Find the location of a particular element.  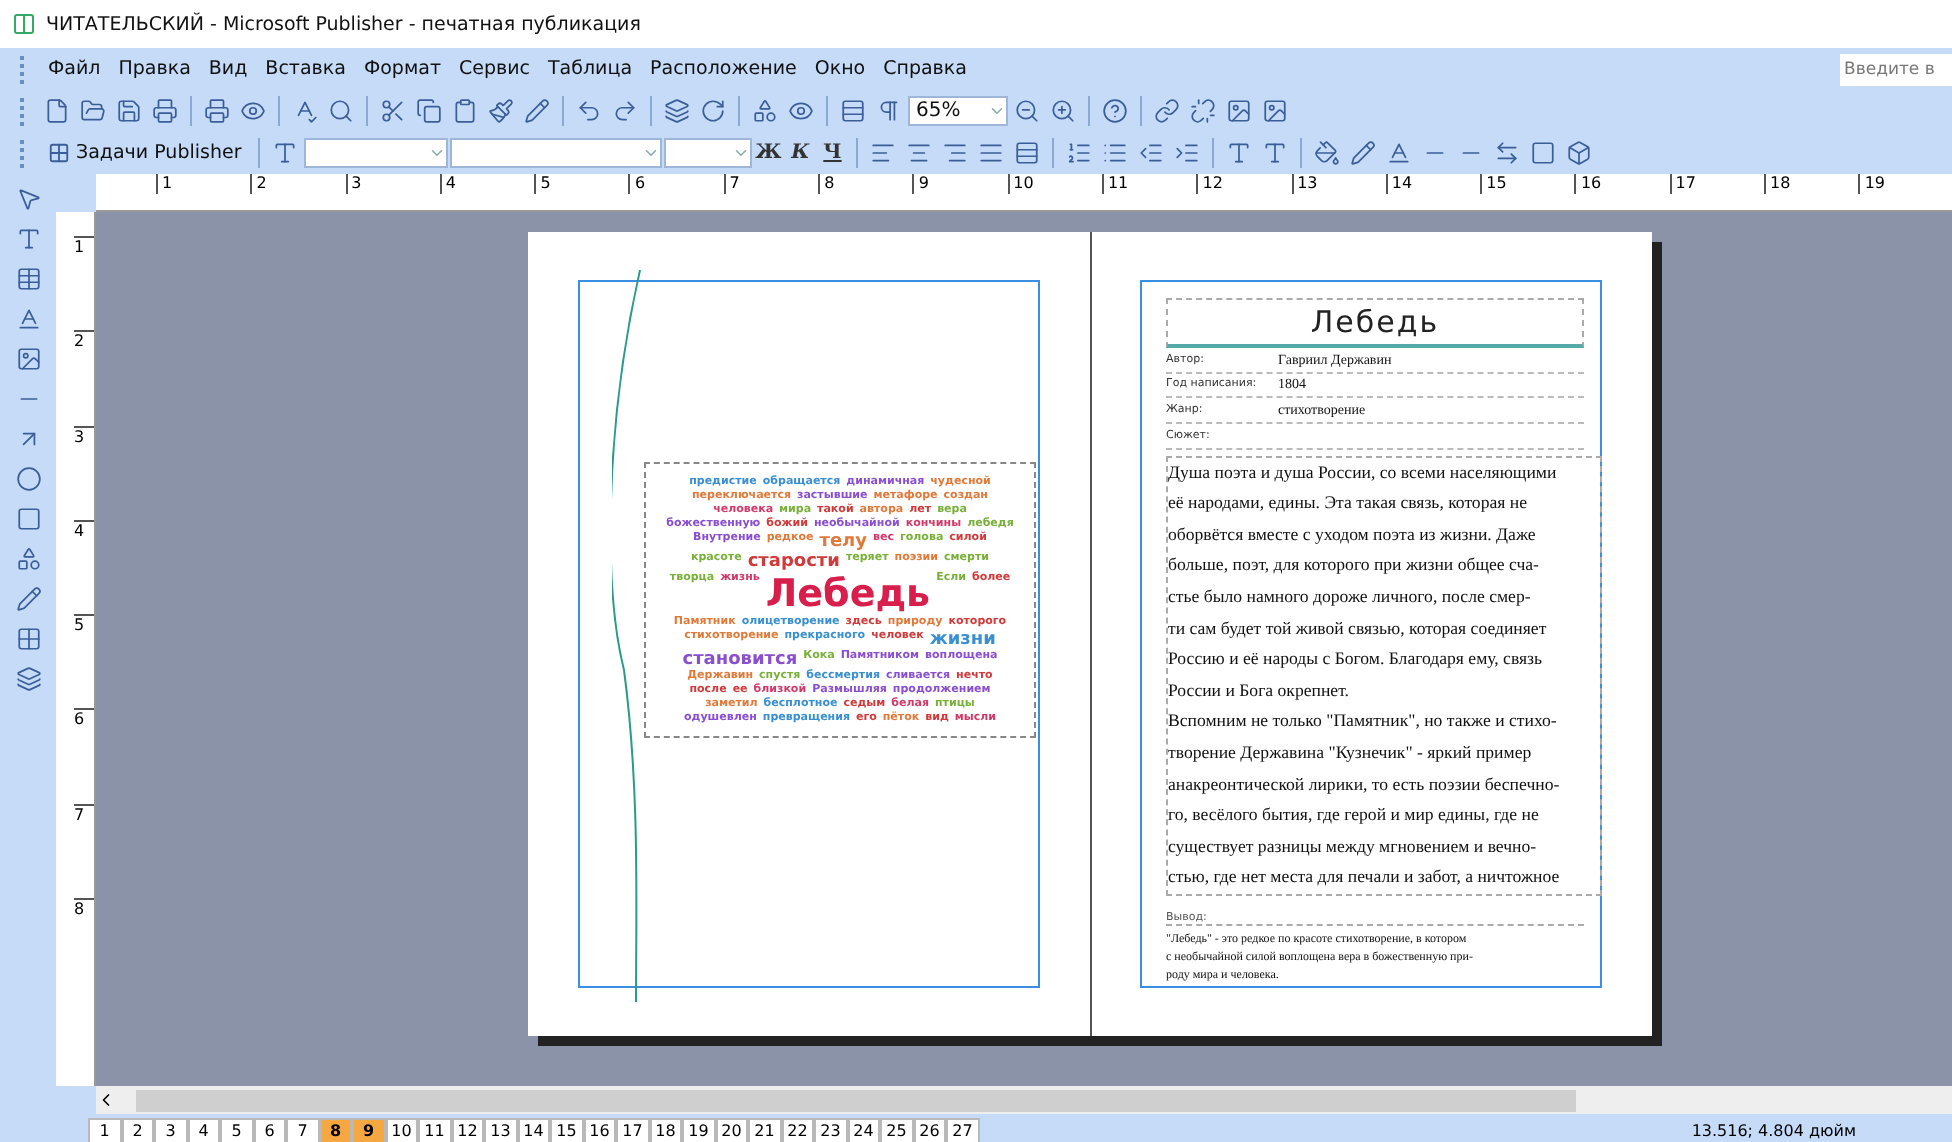

menu-item: Справка is located at coordinates (925, 69).